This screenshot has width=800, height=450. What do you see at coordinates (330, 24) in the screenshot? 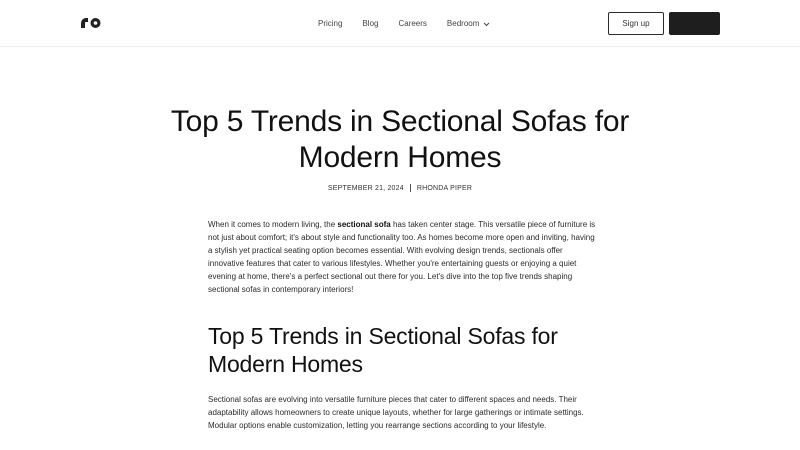
I see `nav-link-pricing: Pricing` at bounding box center [330, 24].